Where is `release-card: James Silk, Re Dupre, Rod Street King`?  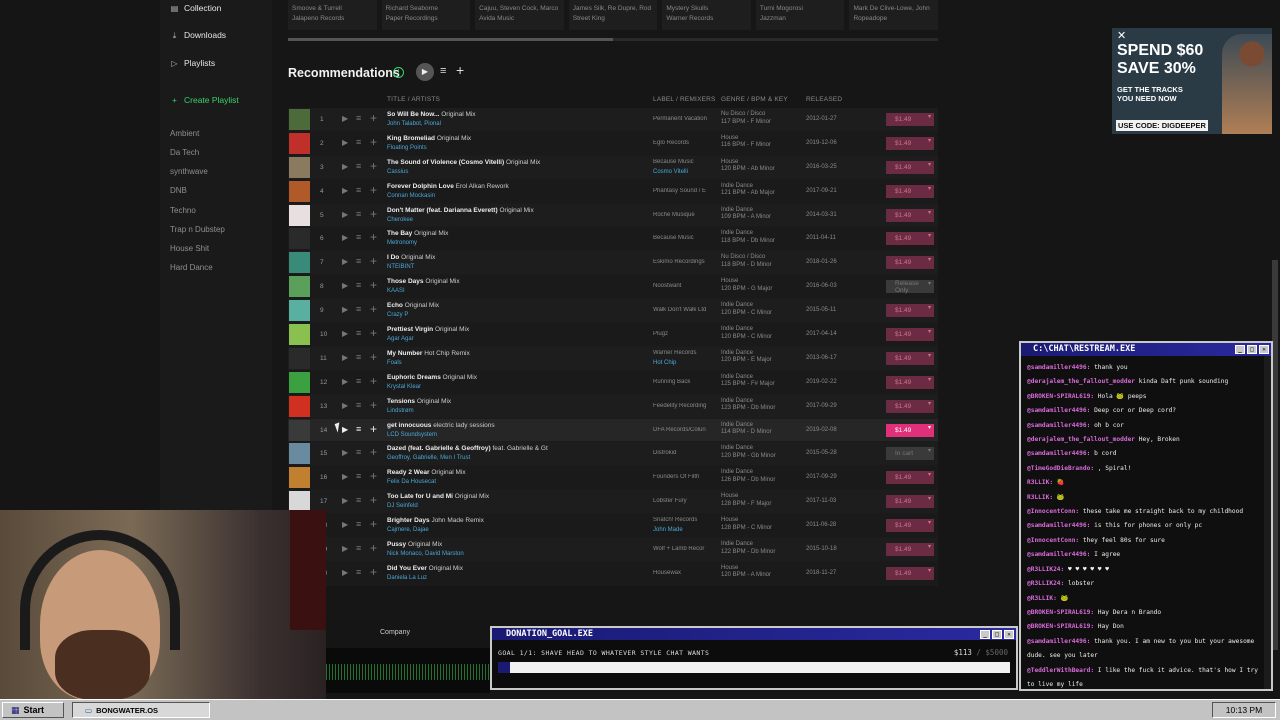 release-card: James Silk, Re Dupre, Rod Street King is located at coordinates (613, 15).